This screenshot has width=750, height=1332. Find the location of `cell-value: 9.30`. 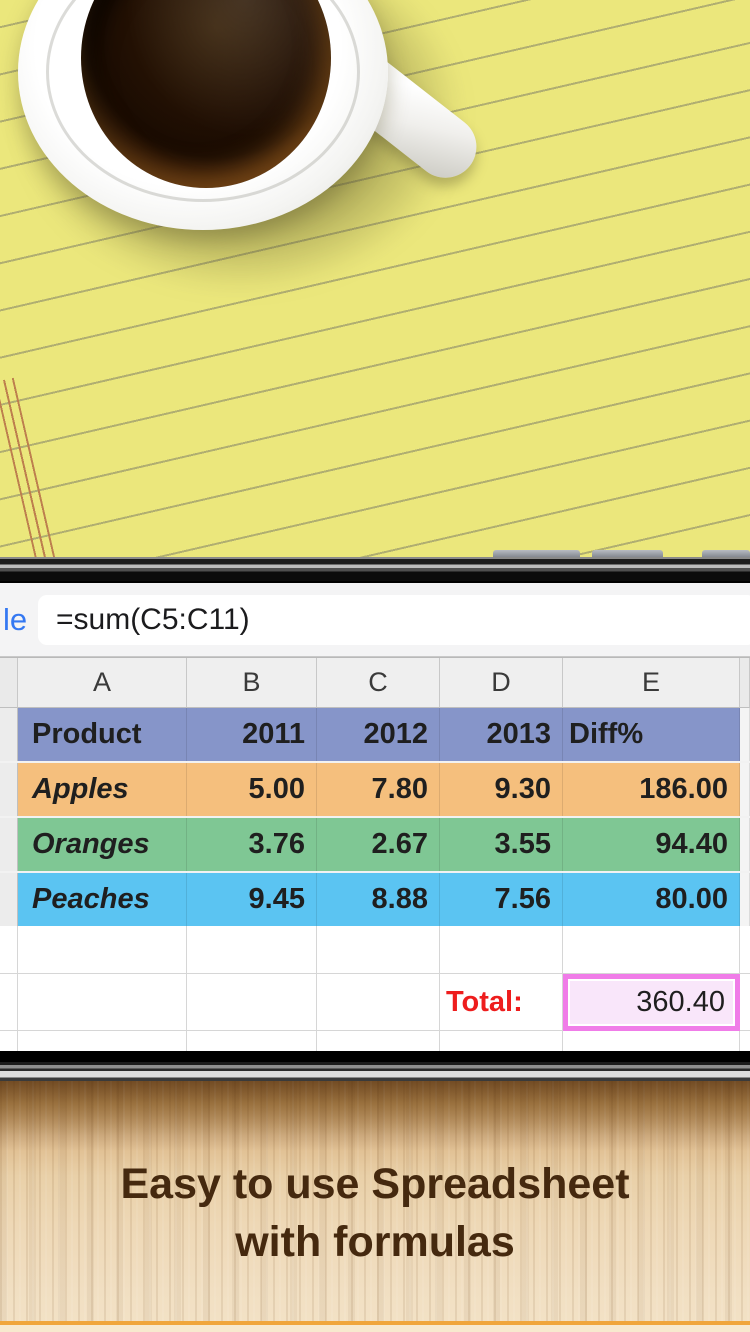

cell-value: 9.30 is located at coordinates (501, 789).